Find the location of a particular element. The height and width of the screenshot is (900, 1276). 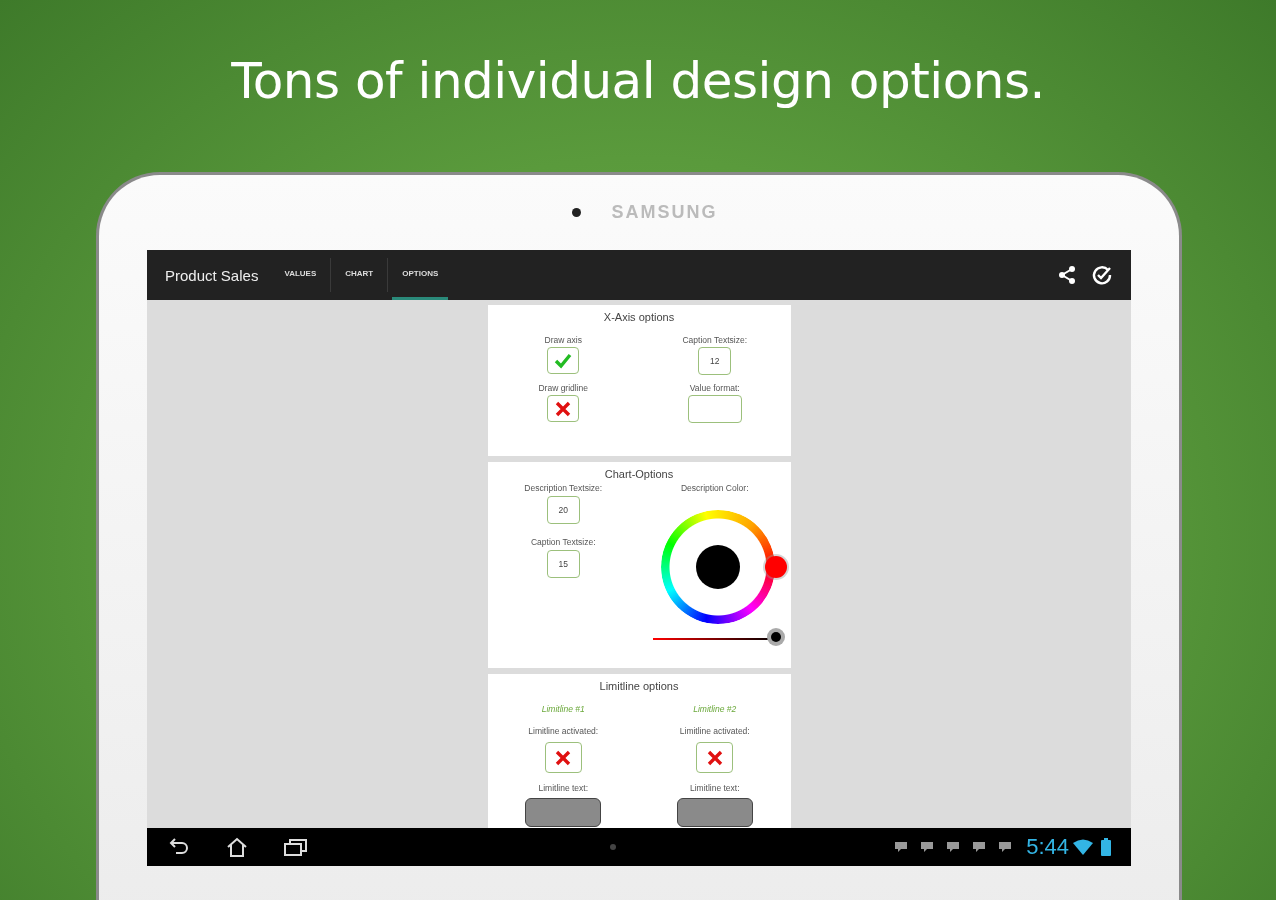

field-label: Draw axis is located at coordinates (563, 340).